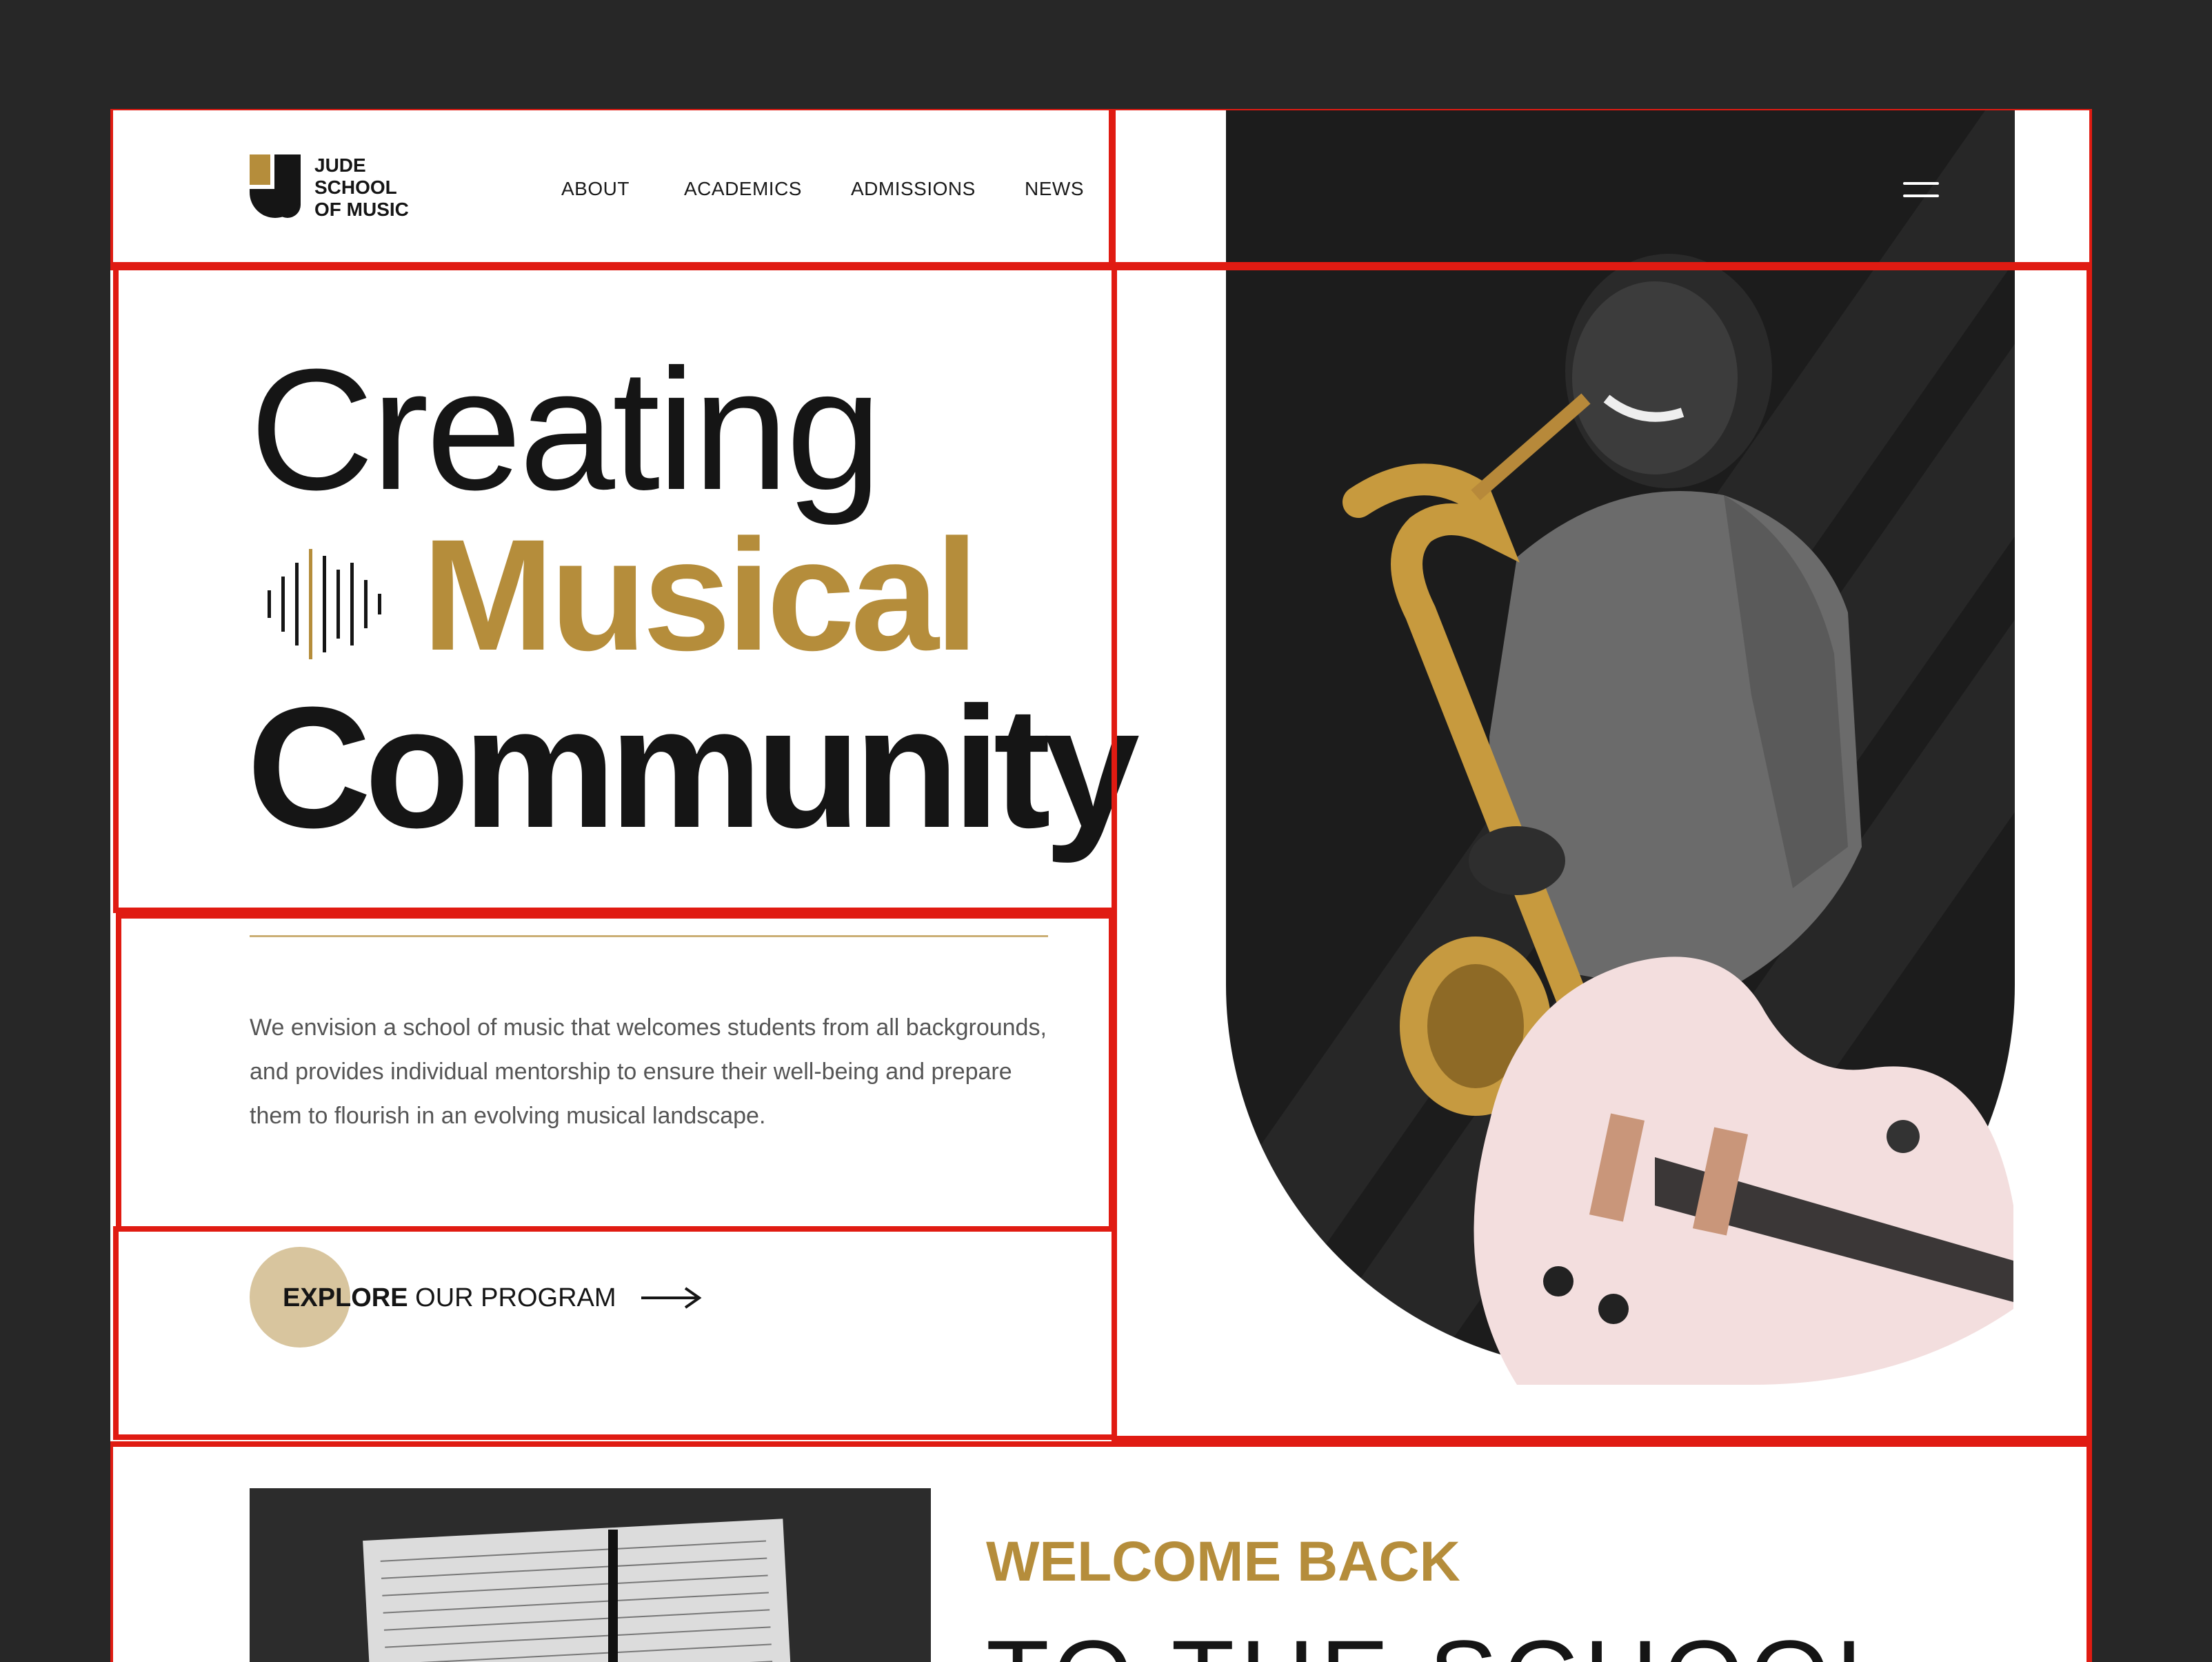 This screenshot has height=1662, width=2212. What do you see at coordinates (913, 189) in the screenshot?
I see `nav-item-admissions: ADMISSIONS` at bounding box center [913, 189].